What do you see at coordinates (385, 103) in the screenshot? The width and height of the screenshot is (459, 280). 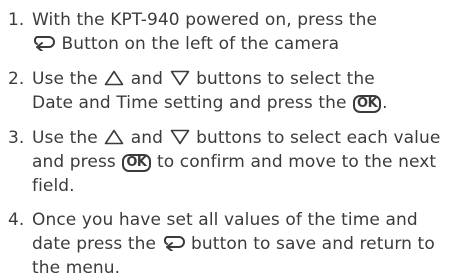 I see `step-text: .` at bounding box center [385, 103].